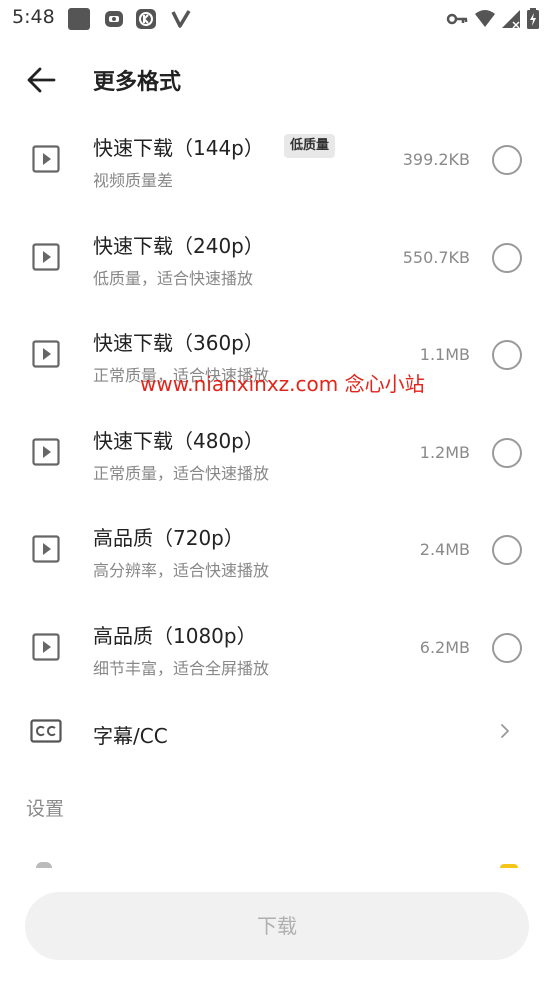 This screenshot has width=554, height=984. Describe the element at coordinates (277, 551) in the screenshot. I see `format-row-720p: 高品质（720p） 高分辨率，适合快速播放 2.4MB` at that location.